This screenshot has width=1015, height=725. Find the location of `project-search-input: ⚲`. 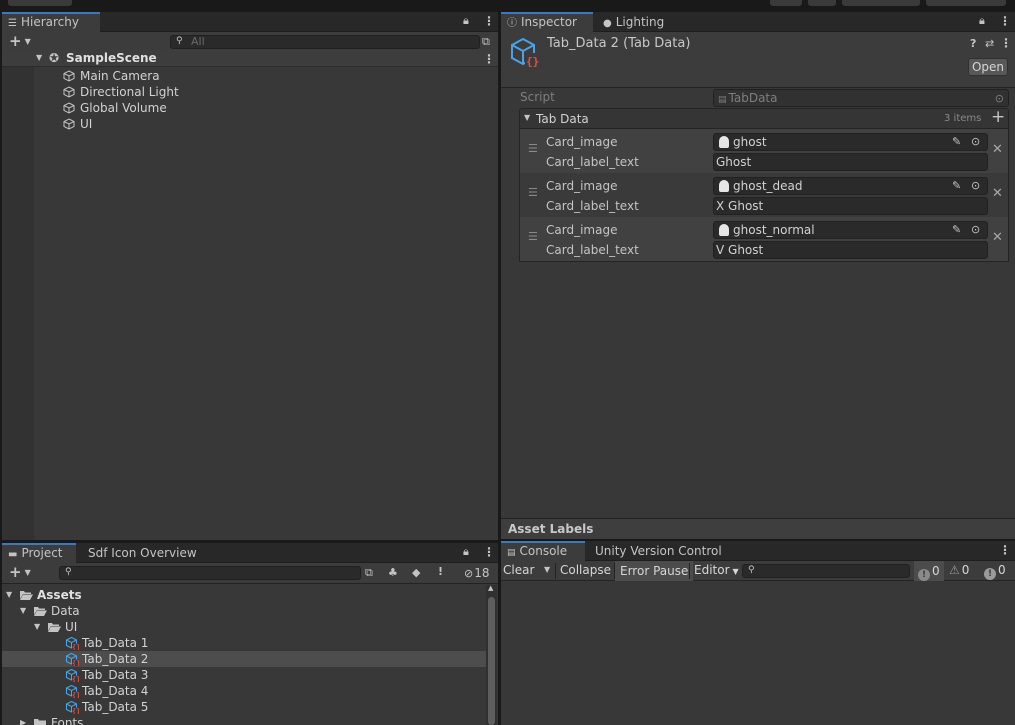

project-search-input: ⚲ is located at coordinates (210, 573).